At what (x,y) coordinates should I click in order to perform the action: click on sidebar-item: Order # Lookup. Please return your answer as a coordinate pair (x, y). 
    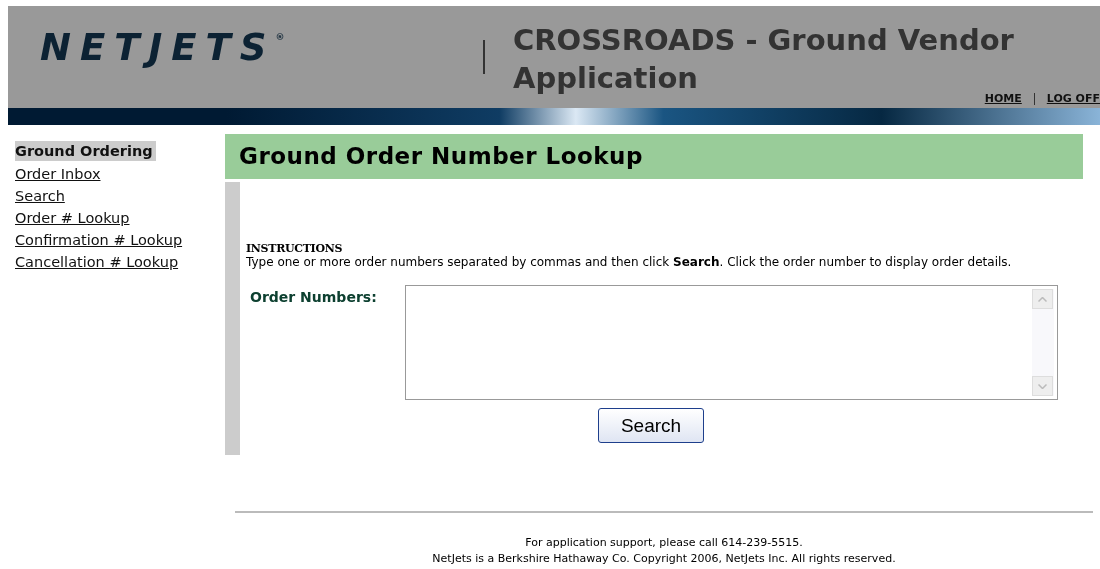
    Looking at the image, I should click on (74, 218).